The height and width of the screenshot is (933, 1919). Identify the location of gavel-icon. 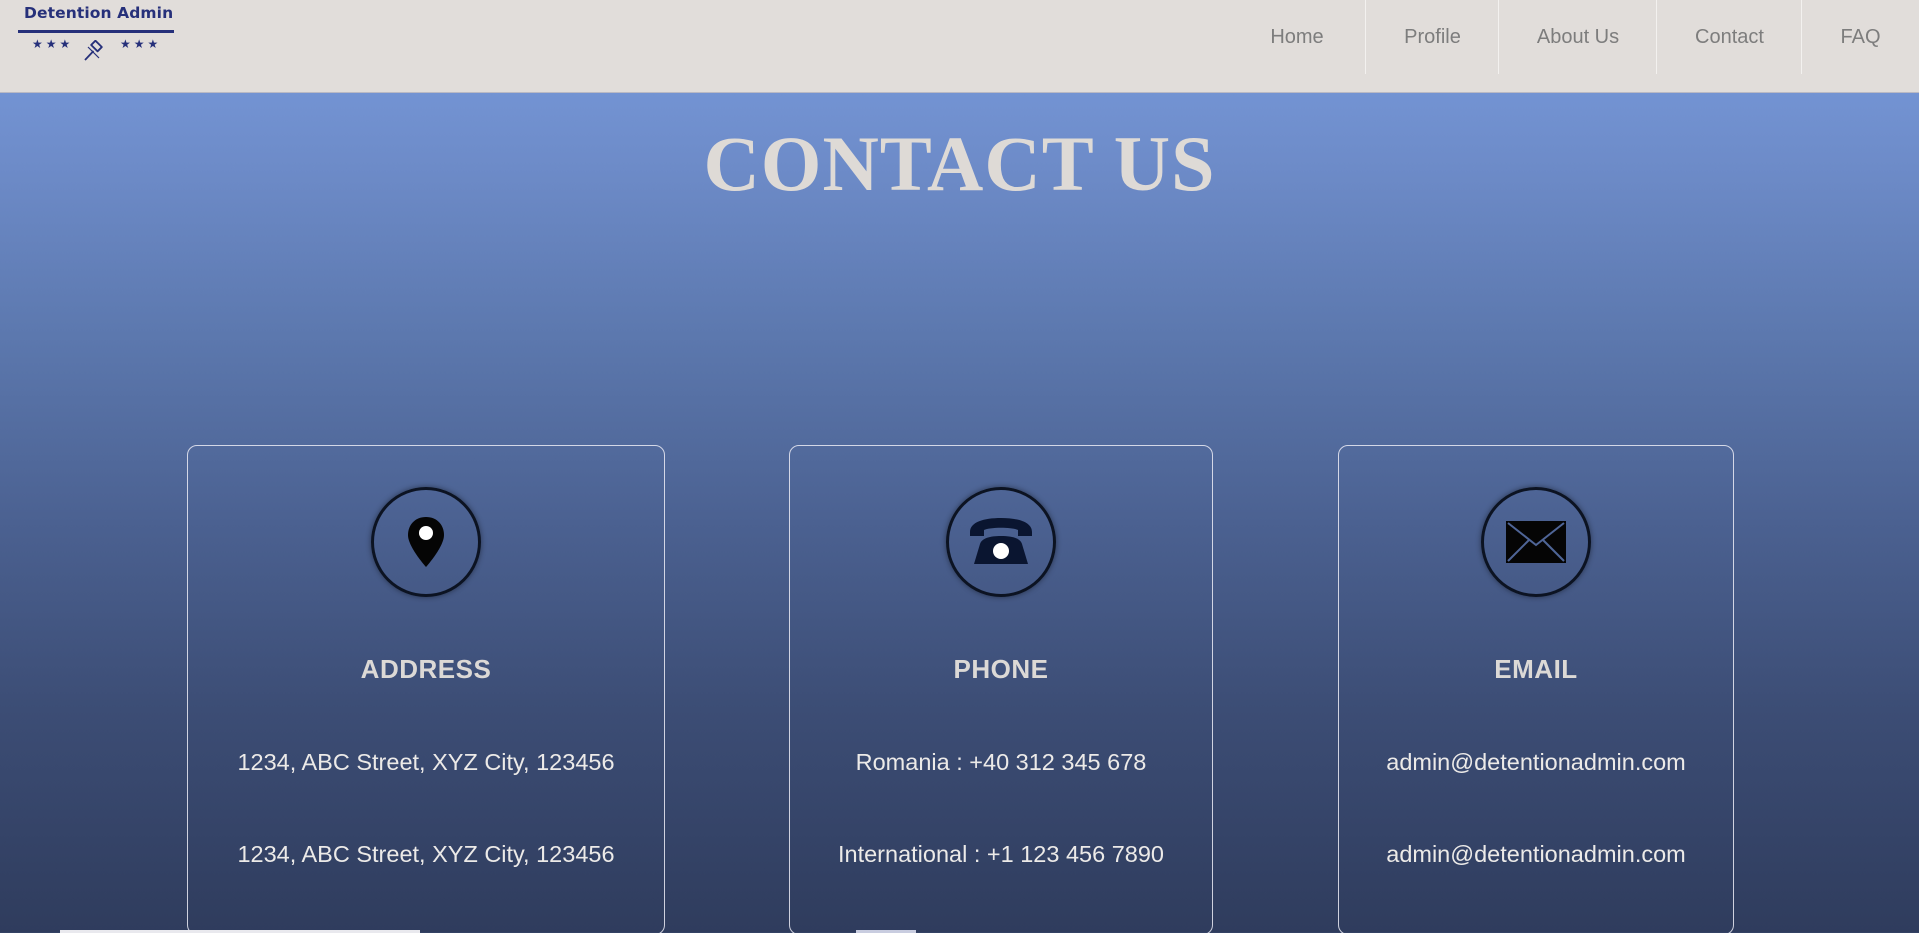
(95, 54).